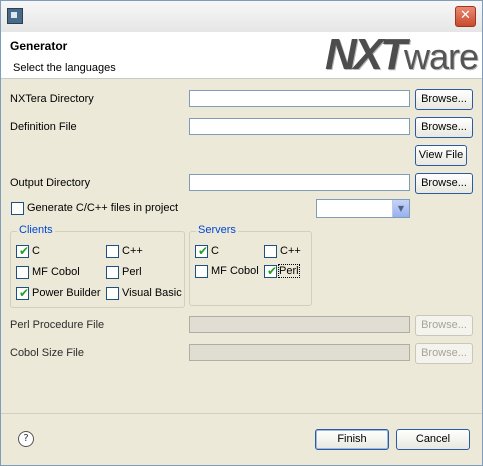 This screenshot has height=466, width=483. I want to click on chevron-down-icon: ▼, so click(400, 208).